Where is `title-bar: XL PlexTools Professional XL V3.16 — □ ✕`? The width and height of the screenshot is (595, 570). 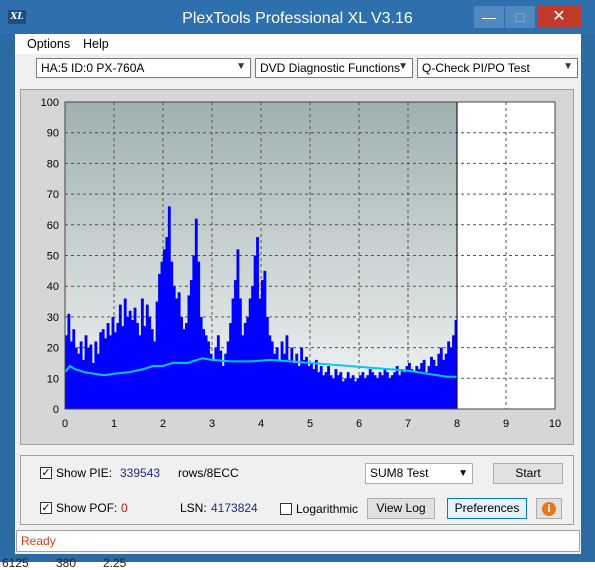
title-bar: XL PlexTools Professional XL V3.16 — □ ✕ is located at coordinates (297, 17).